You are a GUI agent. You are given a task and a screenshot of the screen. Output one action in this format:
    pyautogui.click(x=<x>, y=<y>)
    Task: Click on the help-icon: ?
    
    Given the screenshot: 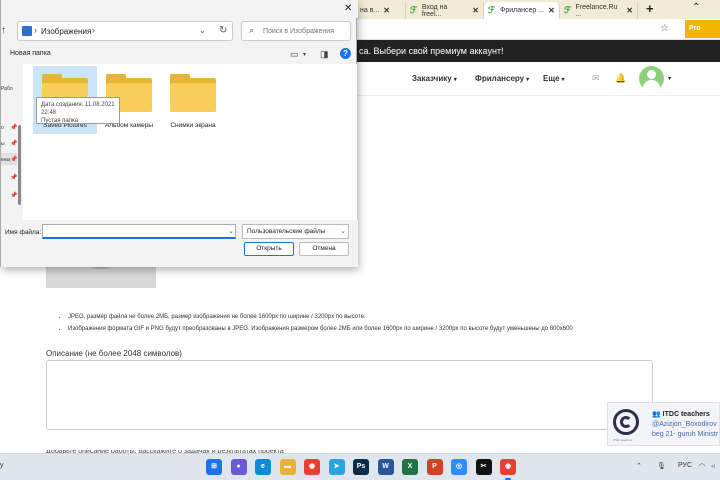 What is the action you would take?
    pyautogui.click(x=345, y=53)
    